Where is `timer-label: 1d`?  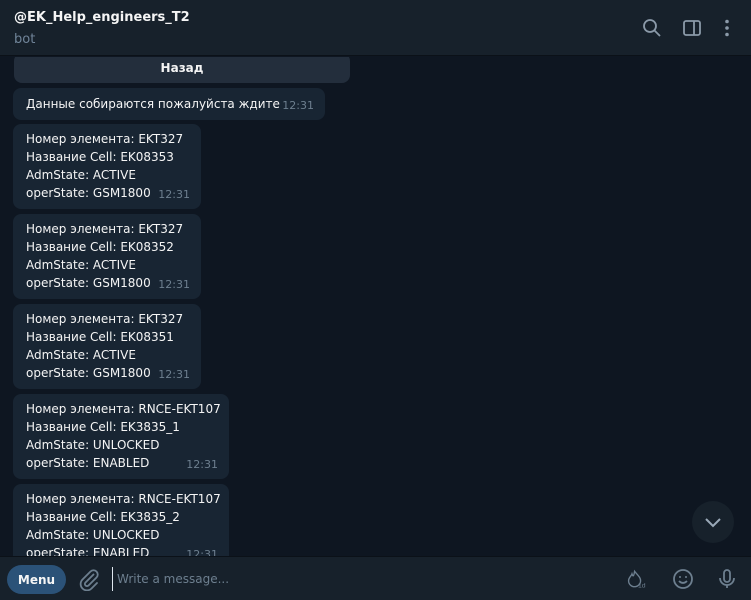
timer-label: 1d is located at coordinates (642, 586).